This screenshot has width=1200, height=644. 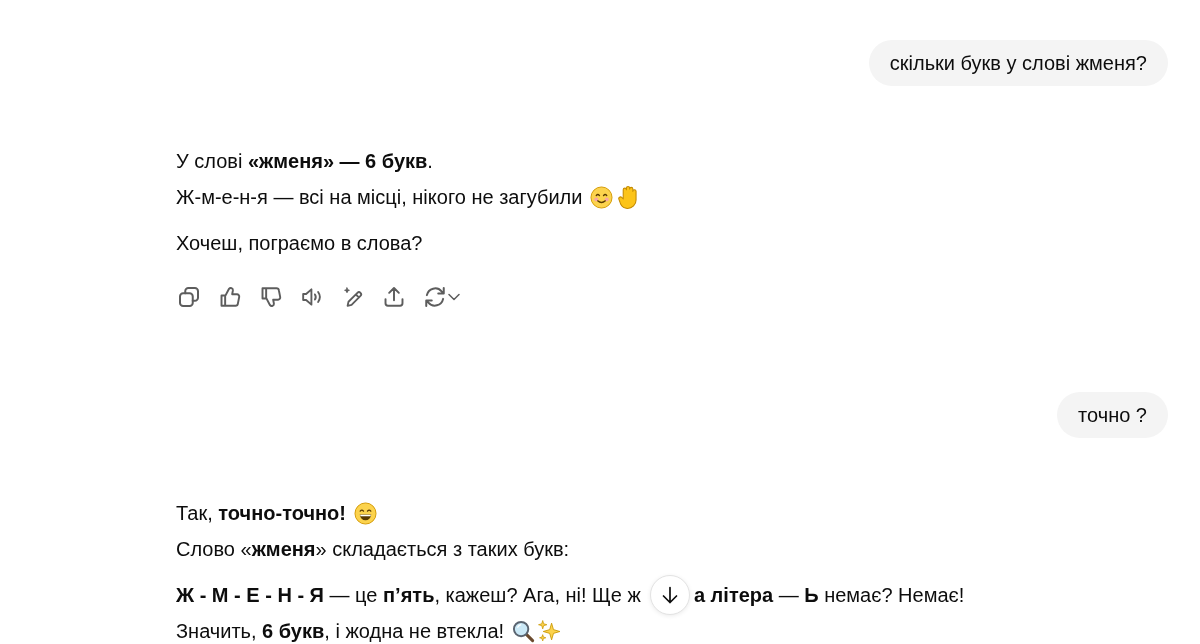 What do you see at coordinates (434, 297) in the screenshot?
I see `refresh-icon` at bounding box center [434, 297].